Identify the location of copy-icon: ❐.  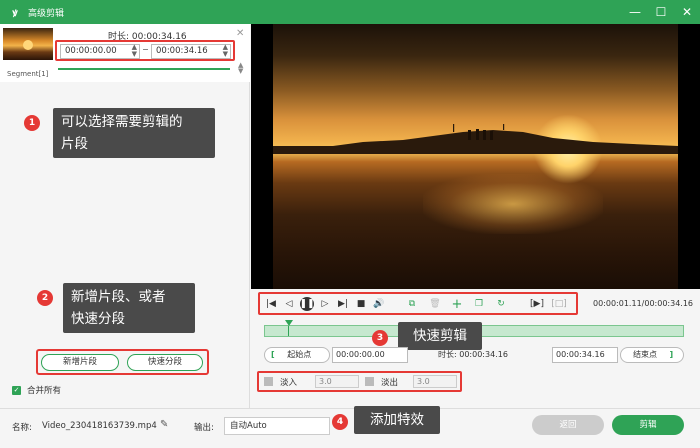
(479, 304).